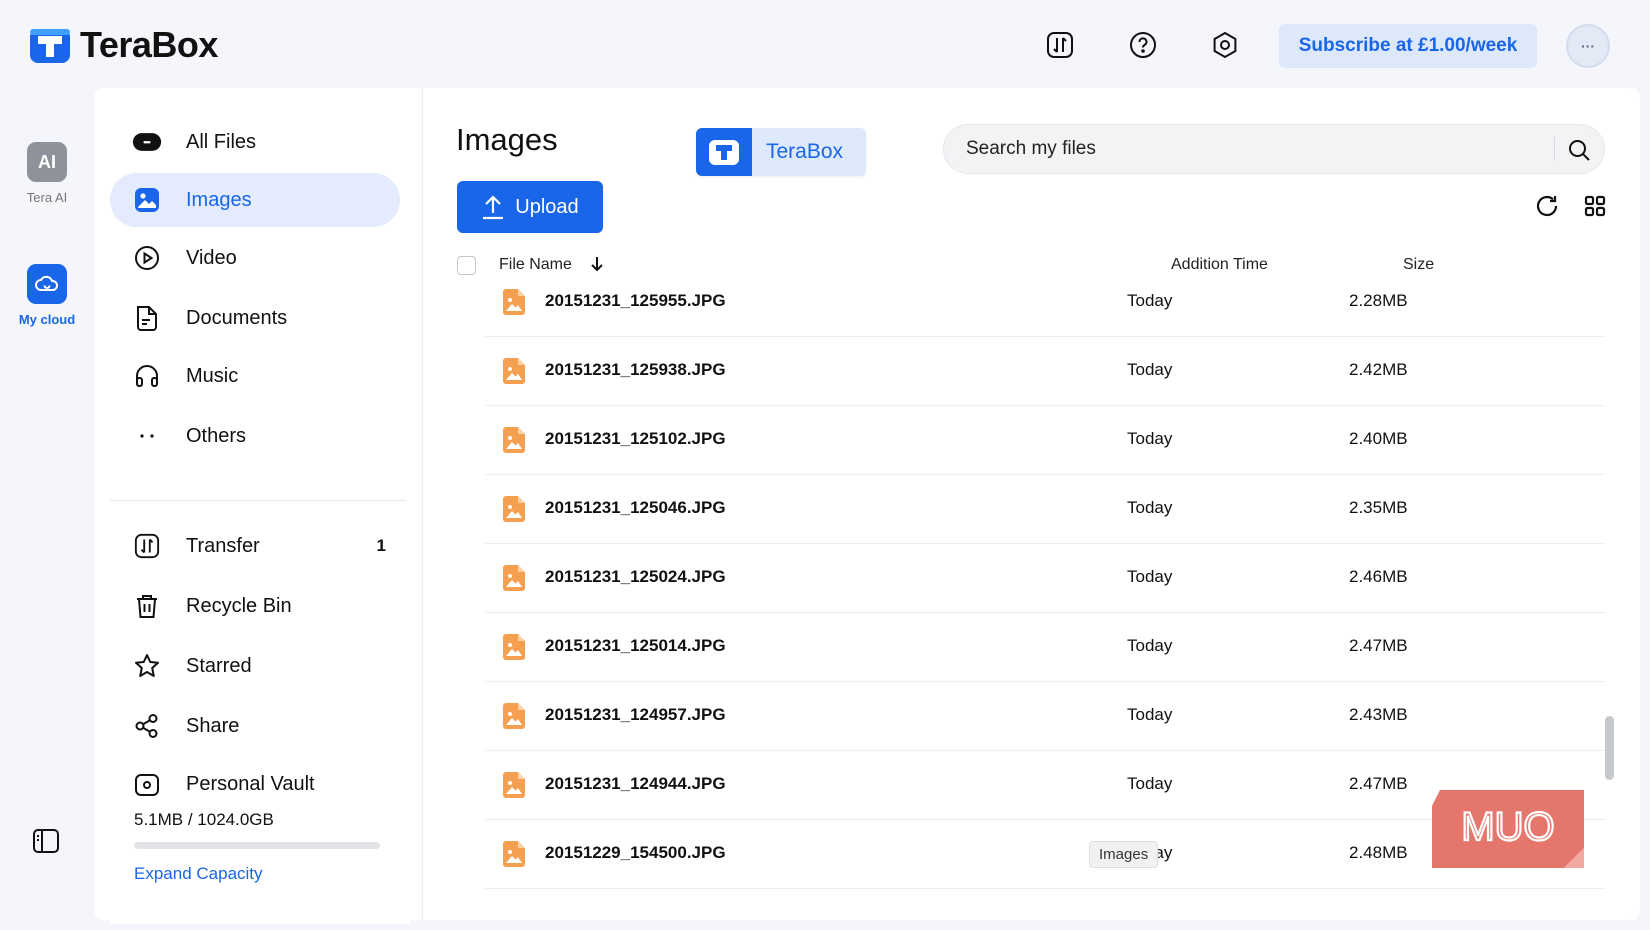  What do you see at coordinates (255, 436) in the screenshot?
I see `sidebar-item-others: Others` at bounding box center [255, 436].